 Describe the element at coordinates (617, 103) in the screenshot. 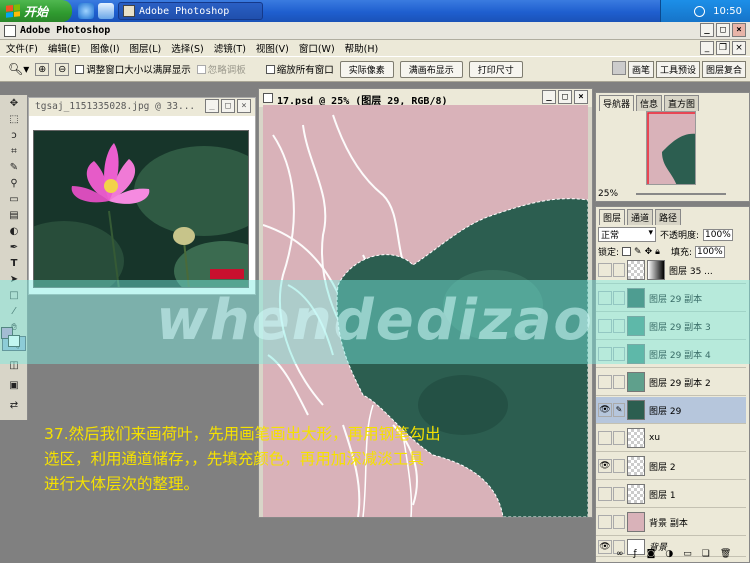

I see `tab-navigator: 导航器` at that location.